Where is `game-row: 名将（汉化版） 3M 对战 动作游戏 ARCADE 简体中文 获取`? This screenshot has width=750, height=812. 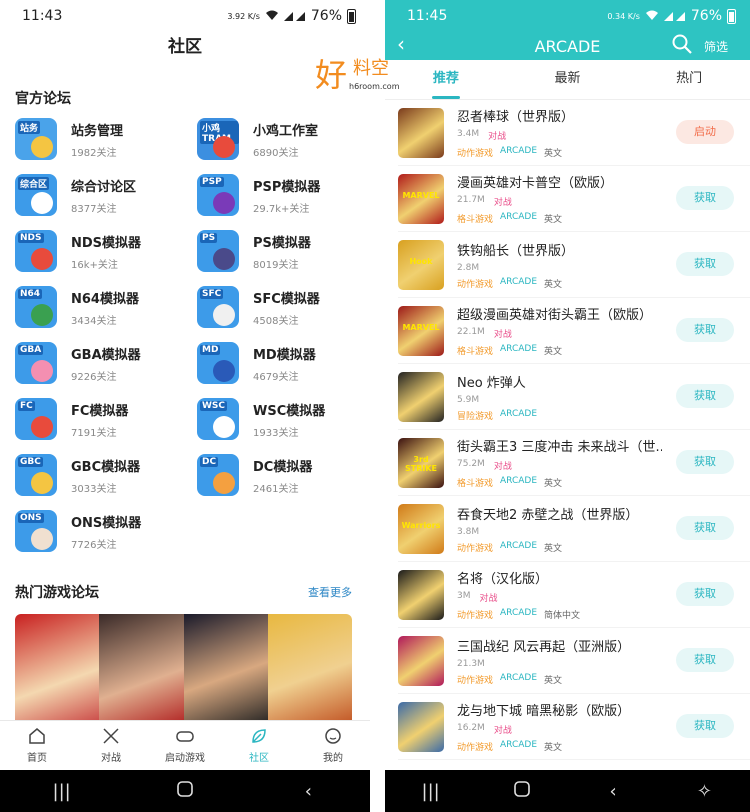 game-row: 名将（汉化版） 3M 对战 动作游戏 ARCADE 简体中文 获取 is located at coordinates (574, 595).